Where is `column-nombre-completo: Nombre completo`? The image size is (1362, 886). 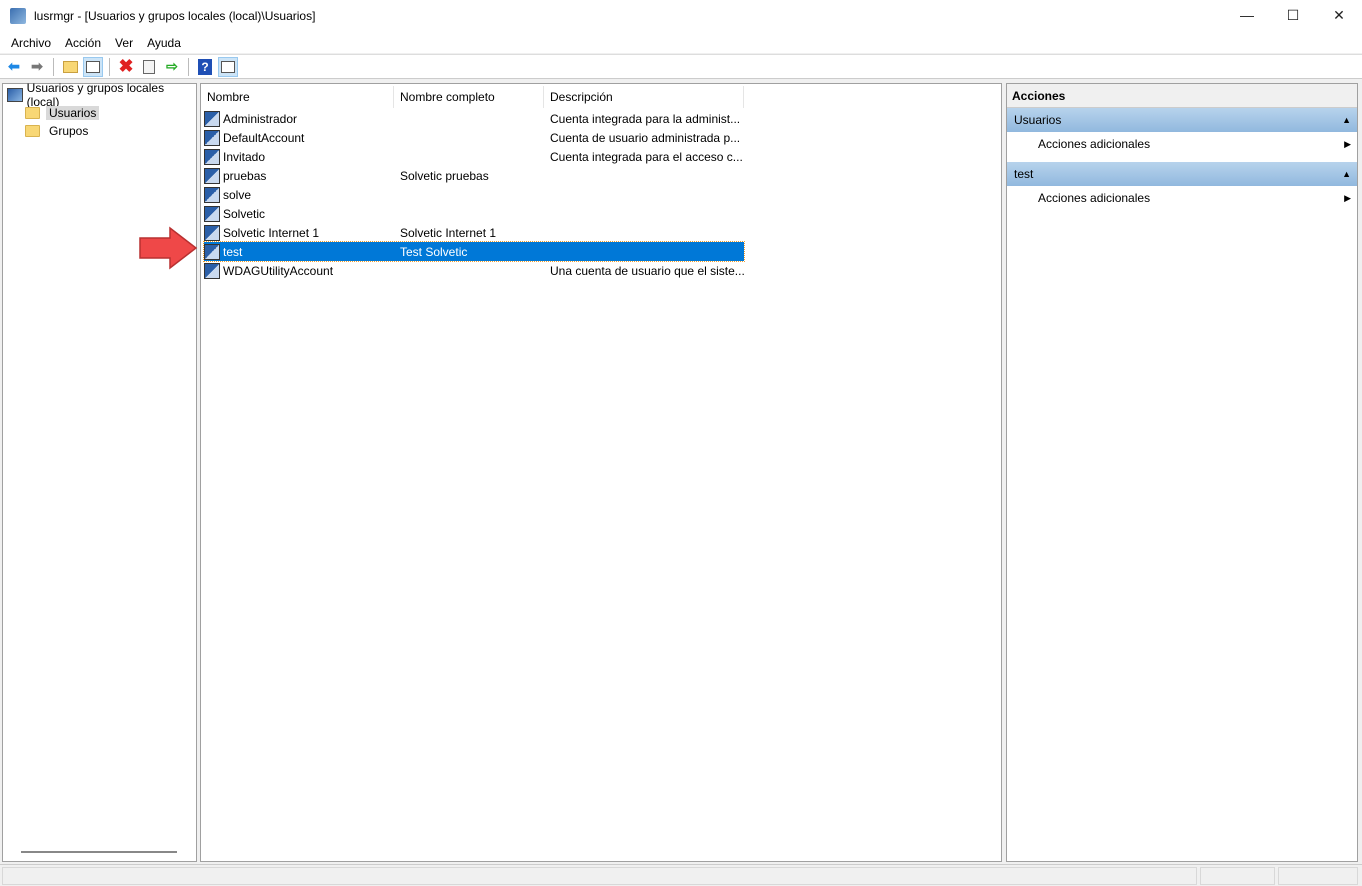
column-nombre-completo: Nombre completo is located at coordinates (469, 97).